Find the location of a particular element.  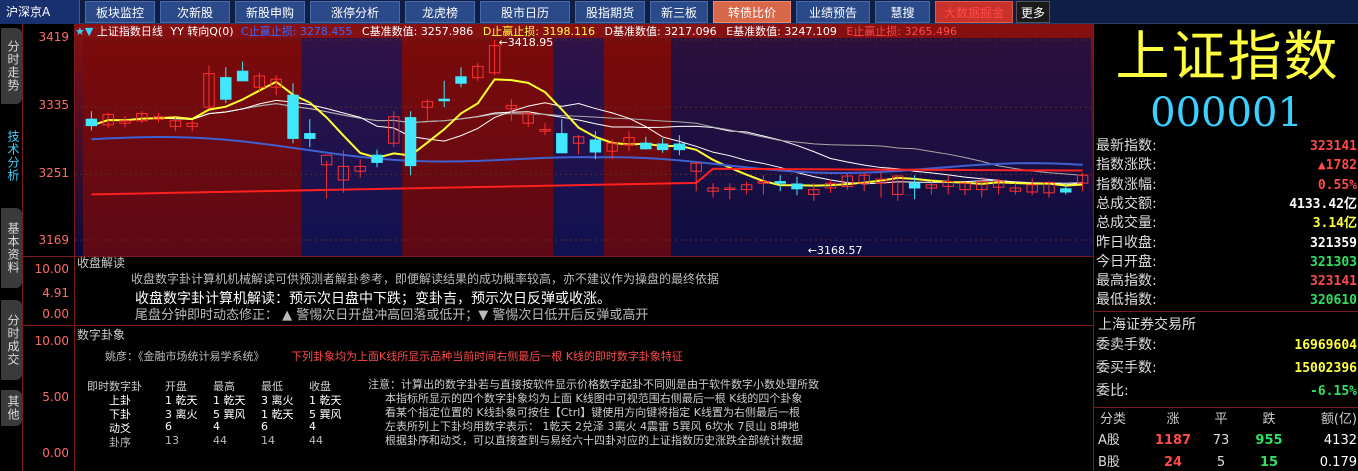

vtab-technical: 技术分析 is located at coordinates (11, 156).